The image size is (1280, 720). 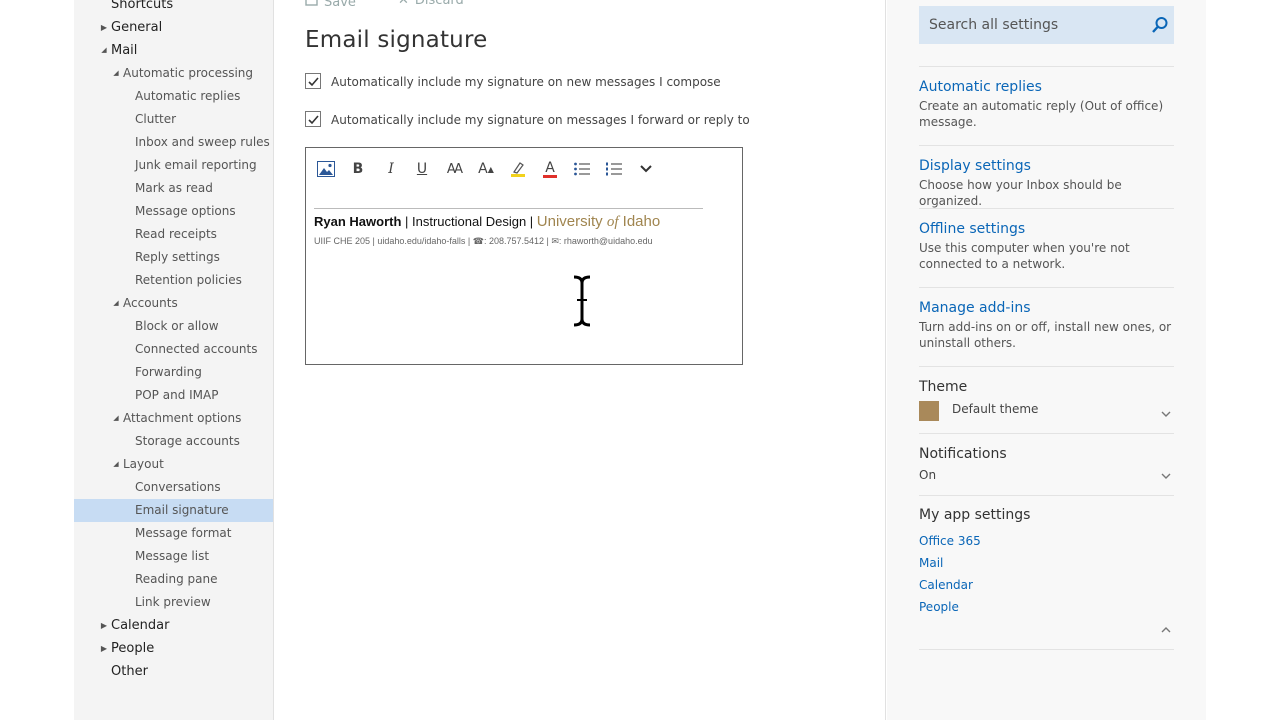 I want to click on nav-item-label: Reply settings, so click(x=177, y=257).